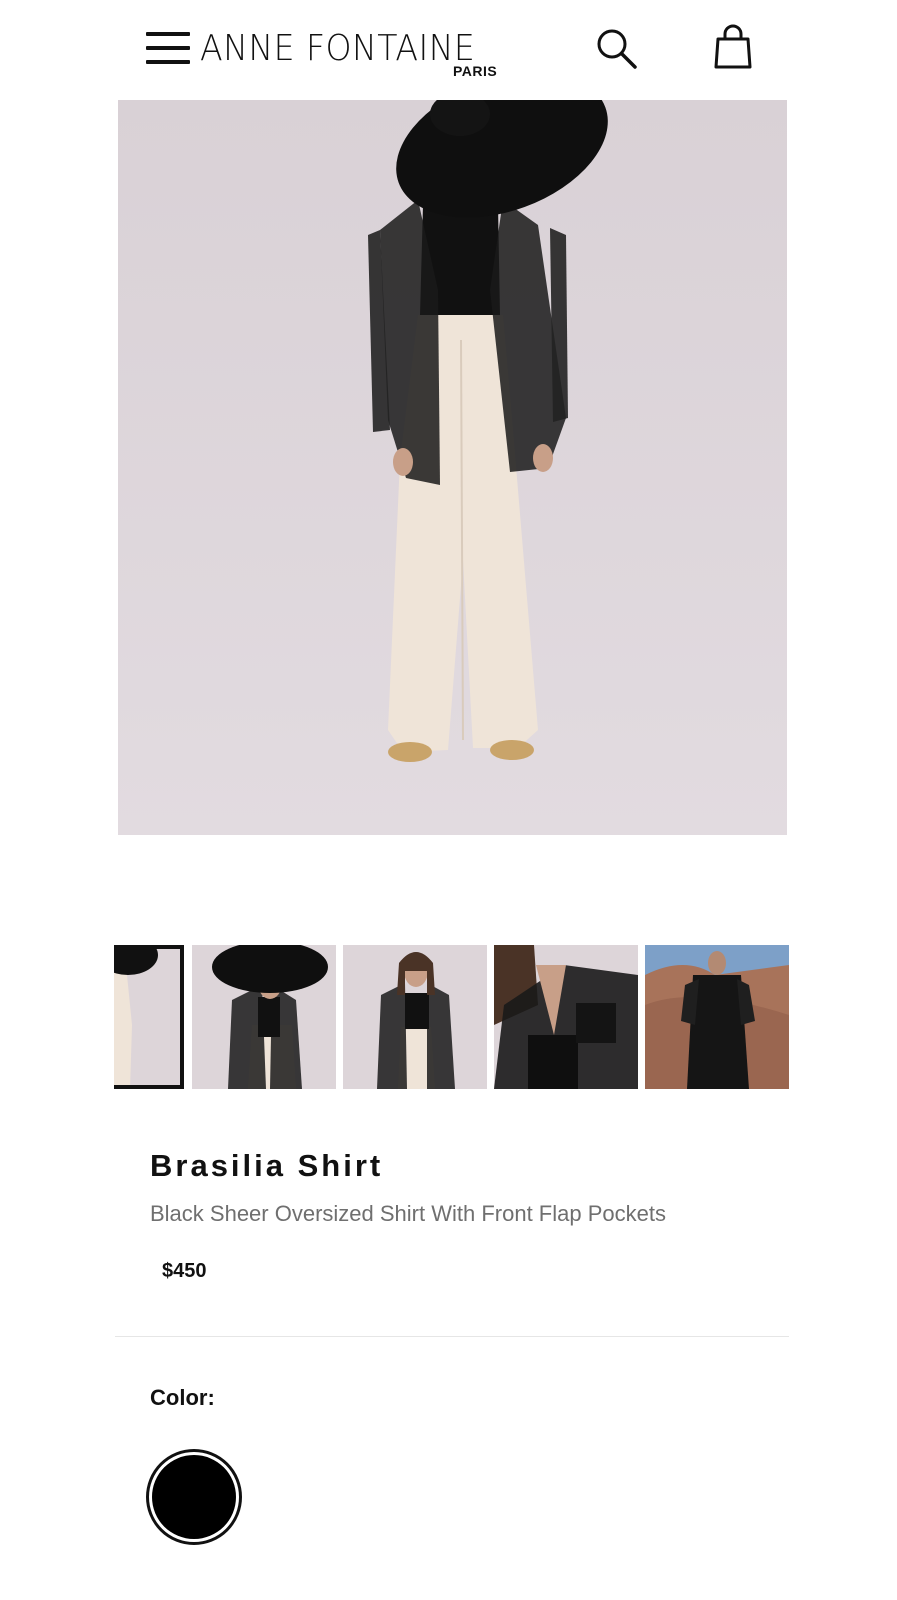  I want to click on product-title: Brasilia Shirt, so click(267, 1165).